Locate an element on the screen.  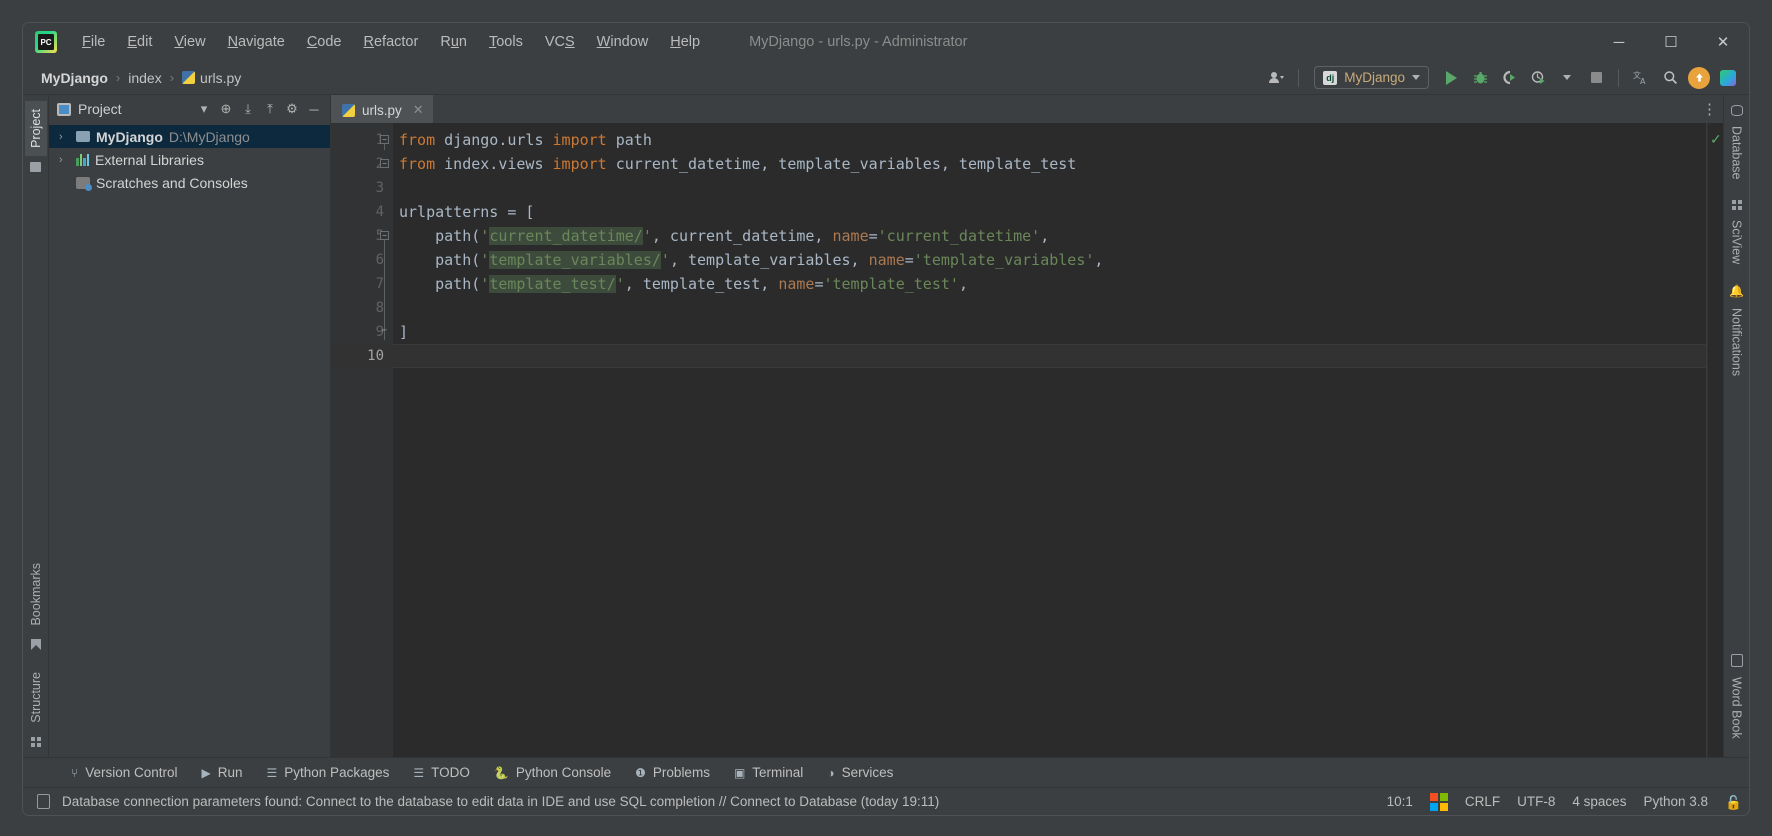
profile-button is located at coordinates (1538, 78).